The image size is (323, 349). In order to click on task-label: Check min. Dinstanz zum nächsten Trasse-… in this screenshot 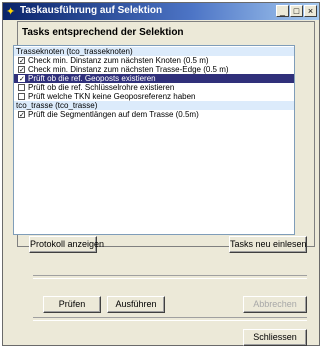, I will do `click(128, 69)`.